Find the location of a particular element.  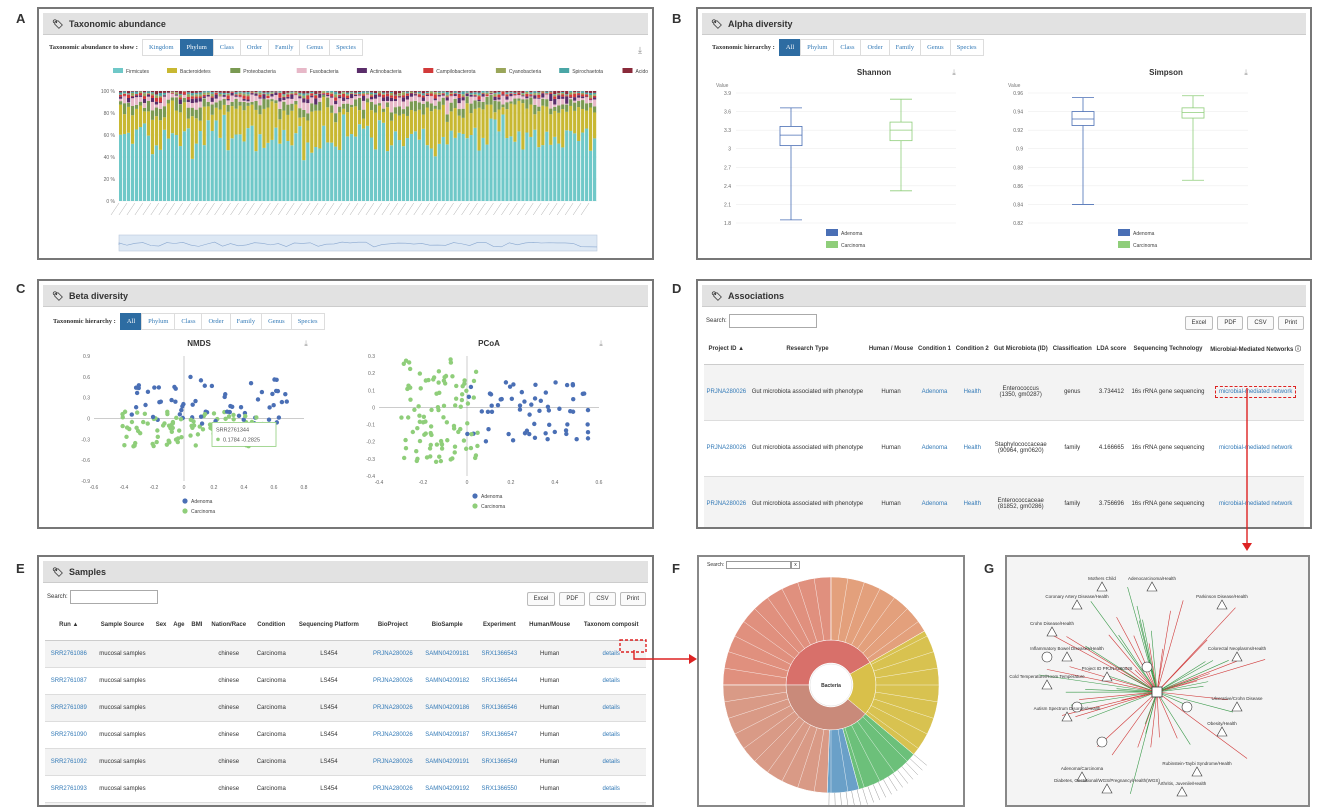

col-nation: Nation/Race is located at coordinates (228, 625).